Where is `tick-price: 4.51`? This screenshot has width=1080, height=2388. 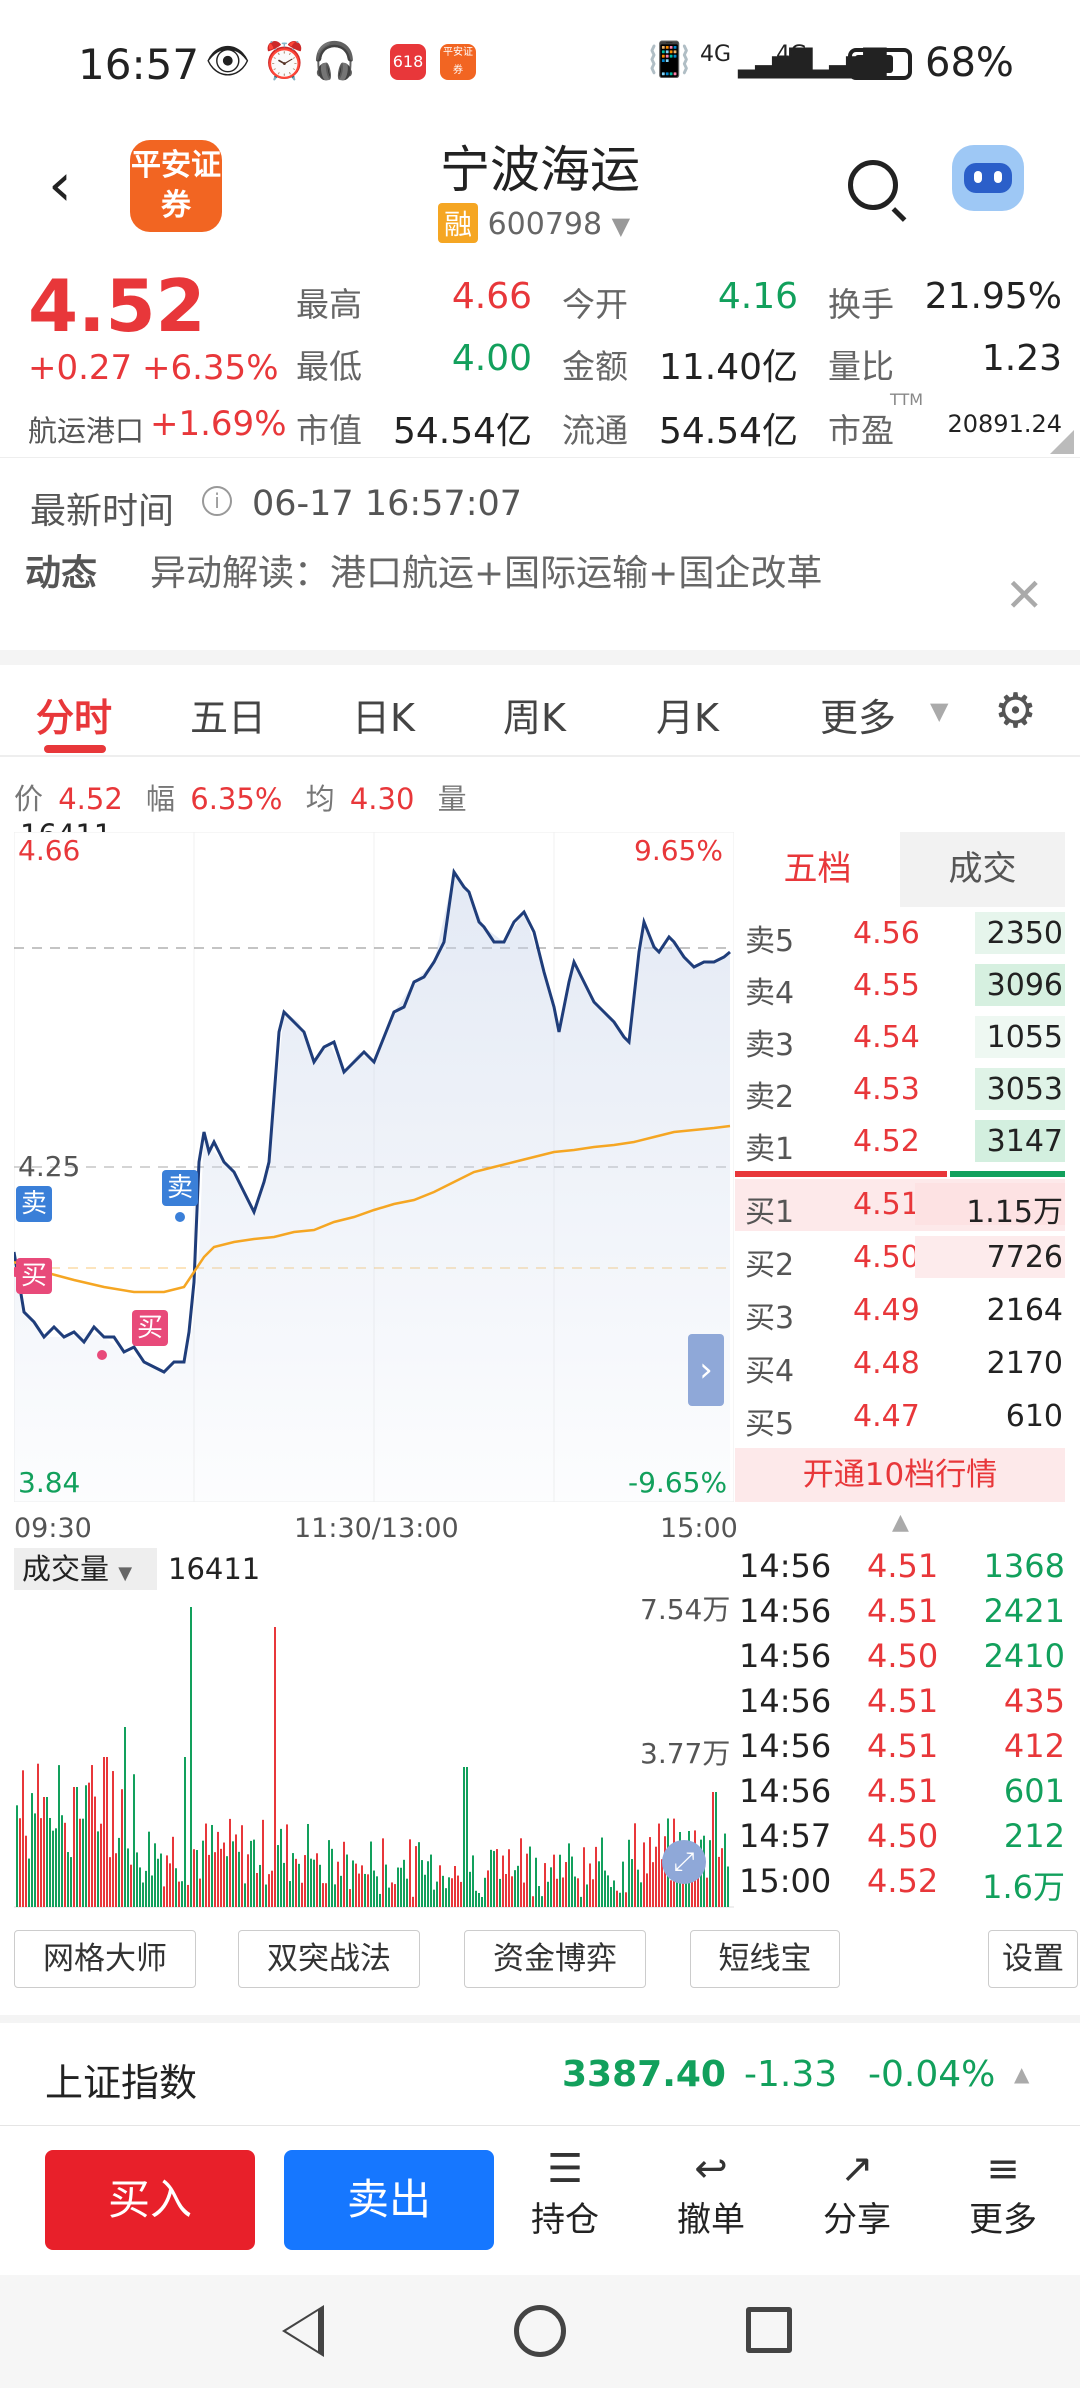 tick-price: 4.51 is located at coordinates (903, 1791).